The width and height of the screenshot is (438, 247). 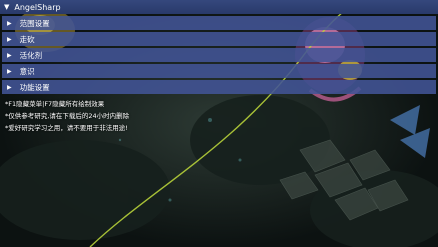 What do you see at coordinates (6, 7) in the screenshot?
I see `triangle-down-icon: ▼` at bounding box center [6, 7].